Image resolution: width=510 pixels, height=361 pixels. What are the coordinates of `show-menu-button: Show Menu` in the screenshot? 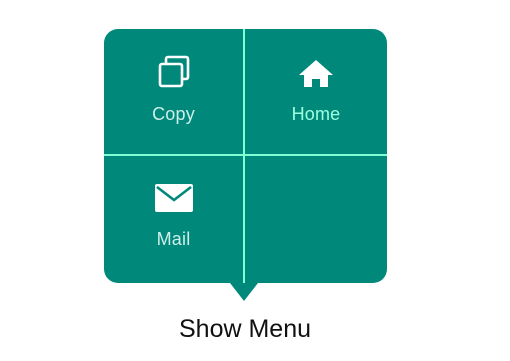 It's located at (245, 329).